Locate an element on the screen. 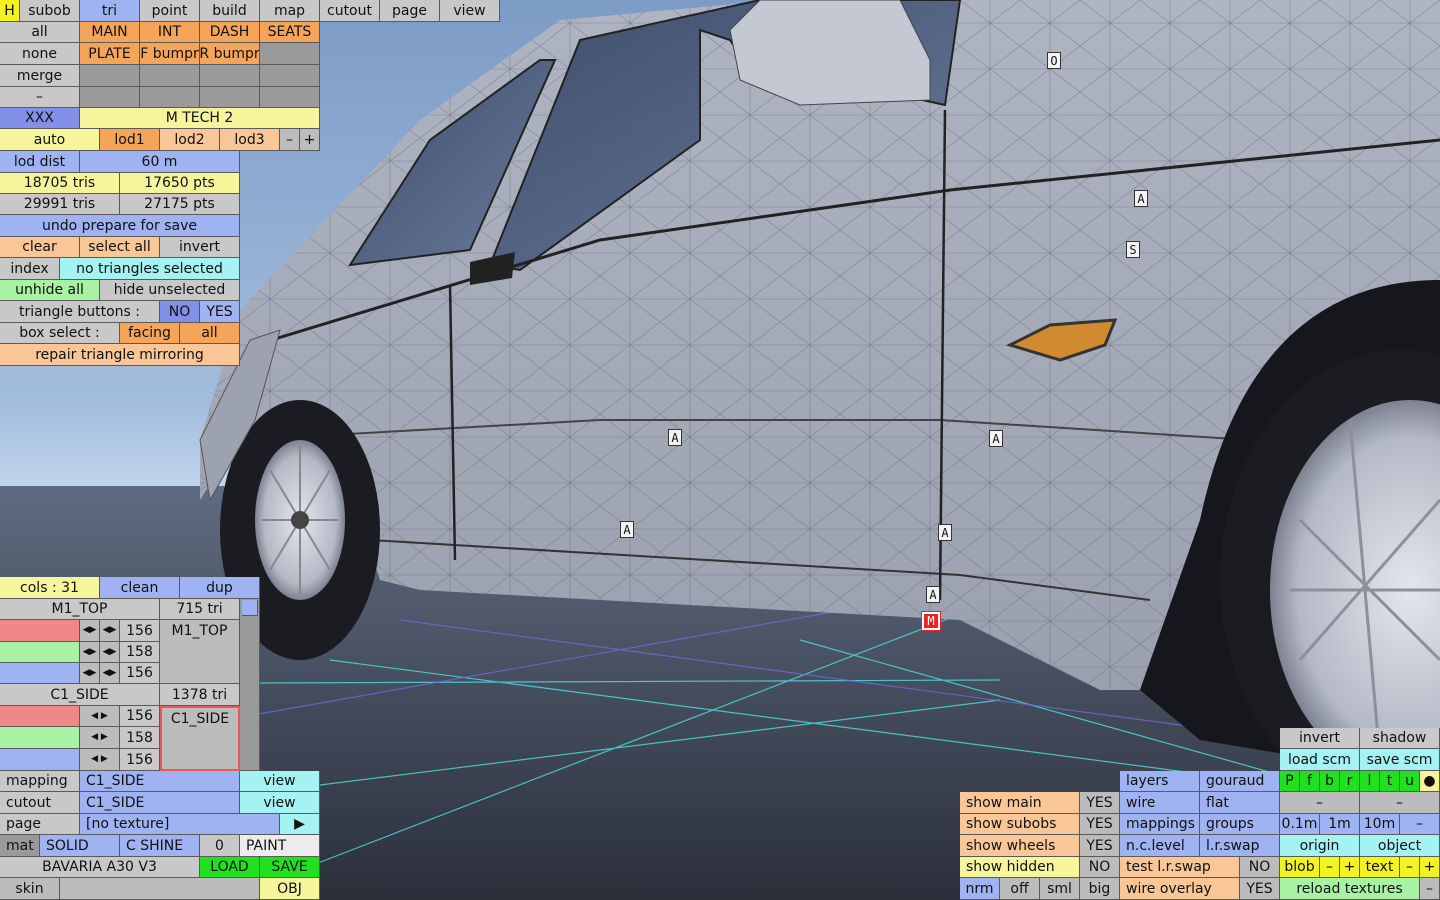 This screenshot has width=1440, height=900. show-subobs-value: YES is located at coordinates (1100, 824).